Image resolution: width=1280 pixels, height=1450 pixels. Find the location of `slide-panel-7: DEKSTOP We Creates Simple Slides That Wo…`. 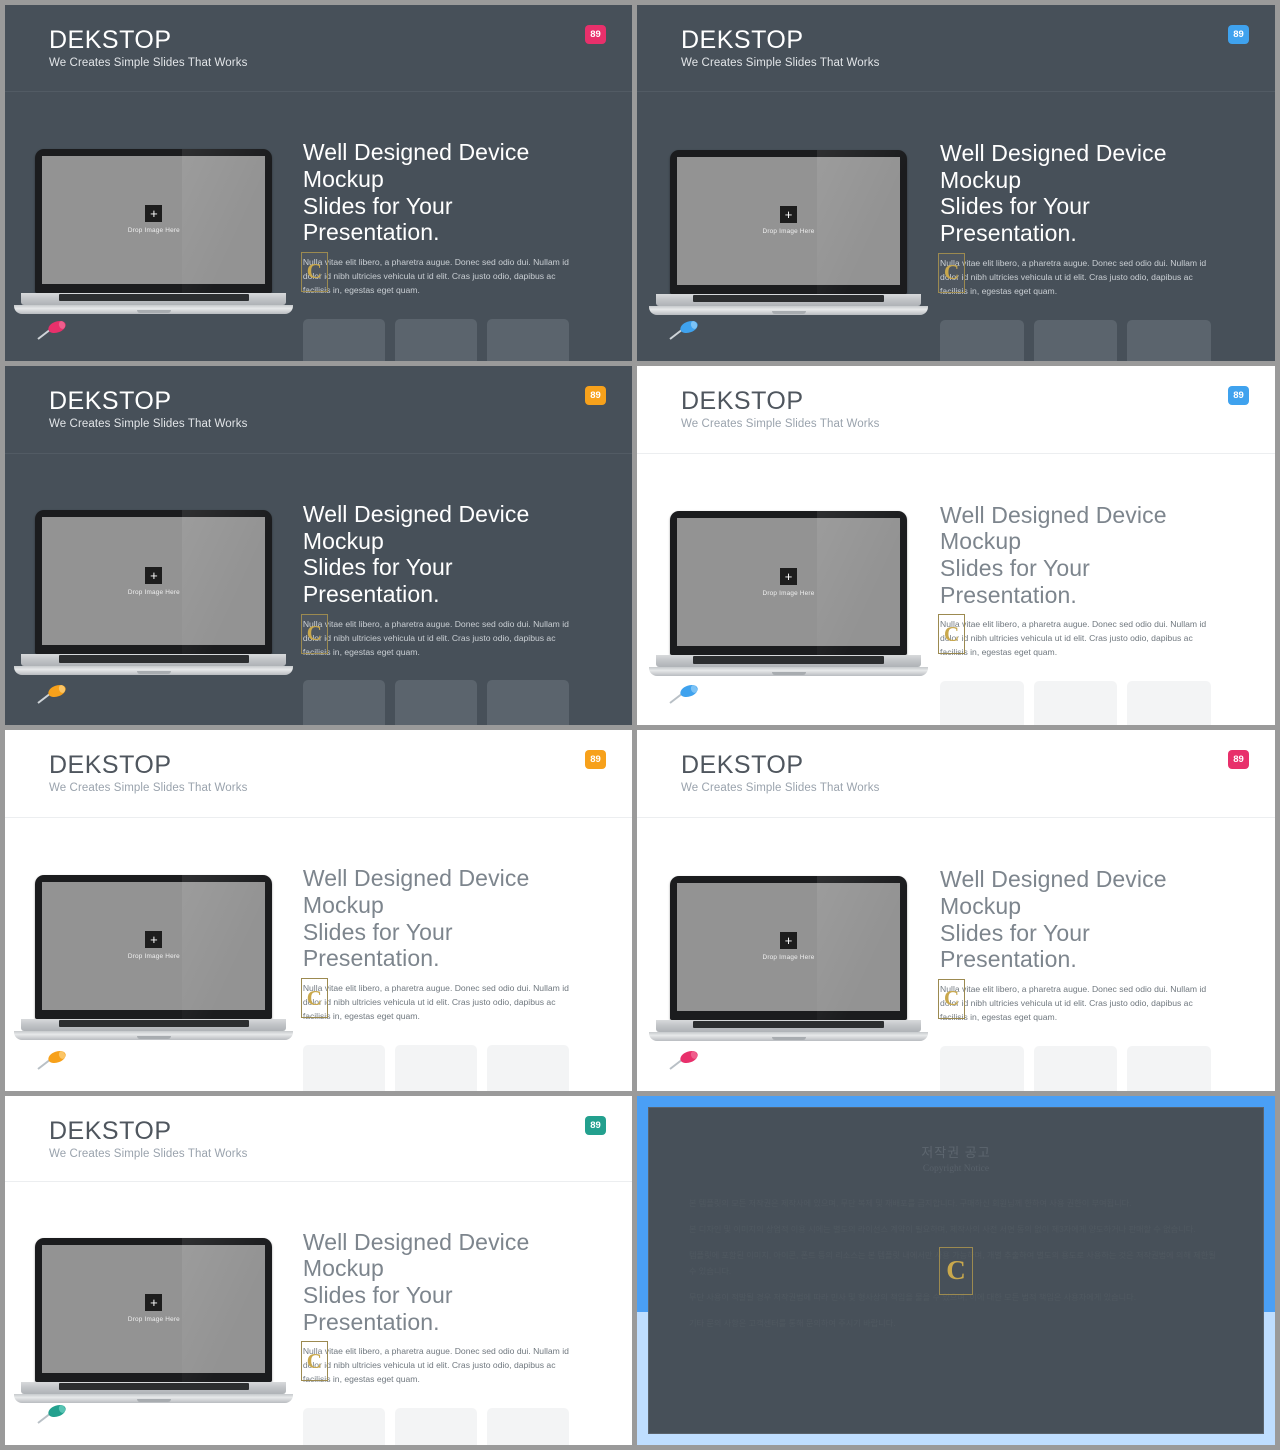

slide-panel-7: DEKSTOP We Creates Simple Slides That Wo… is located at coordinates (318, 1273).